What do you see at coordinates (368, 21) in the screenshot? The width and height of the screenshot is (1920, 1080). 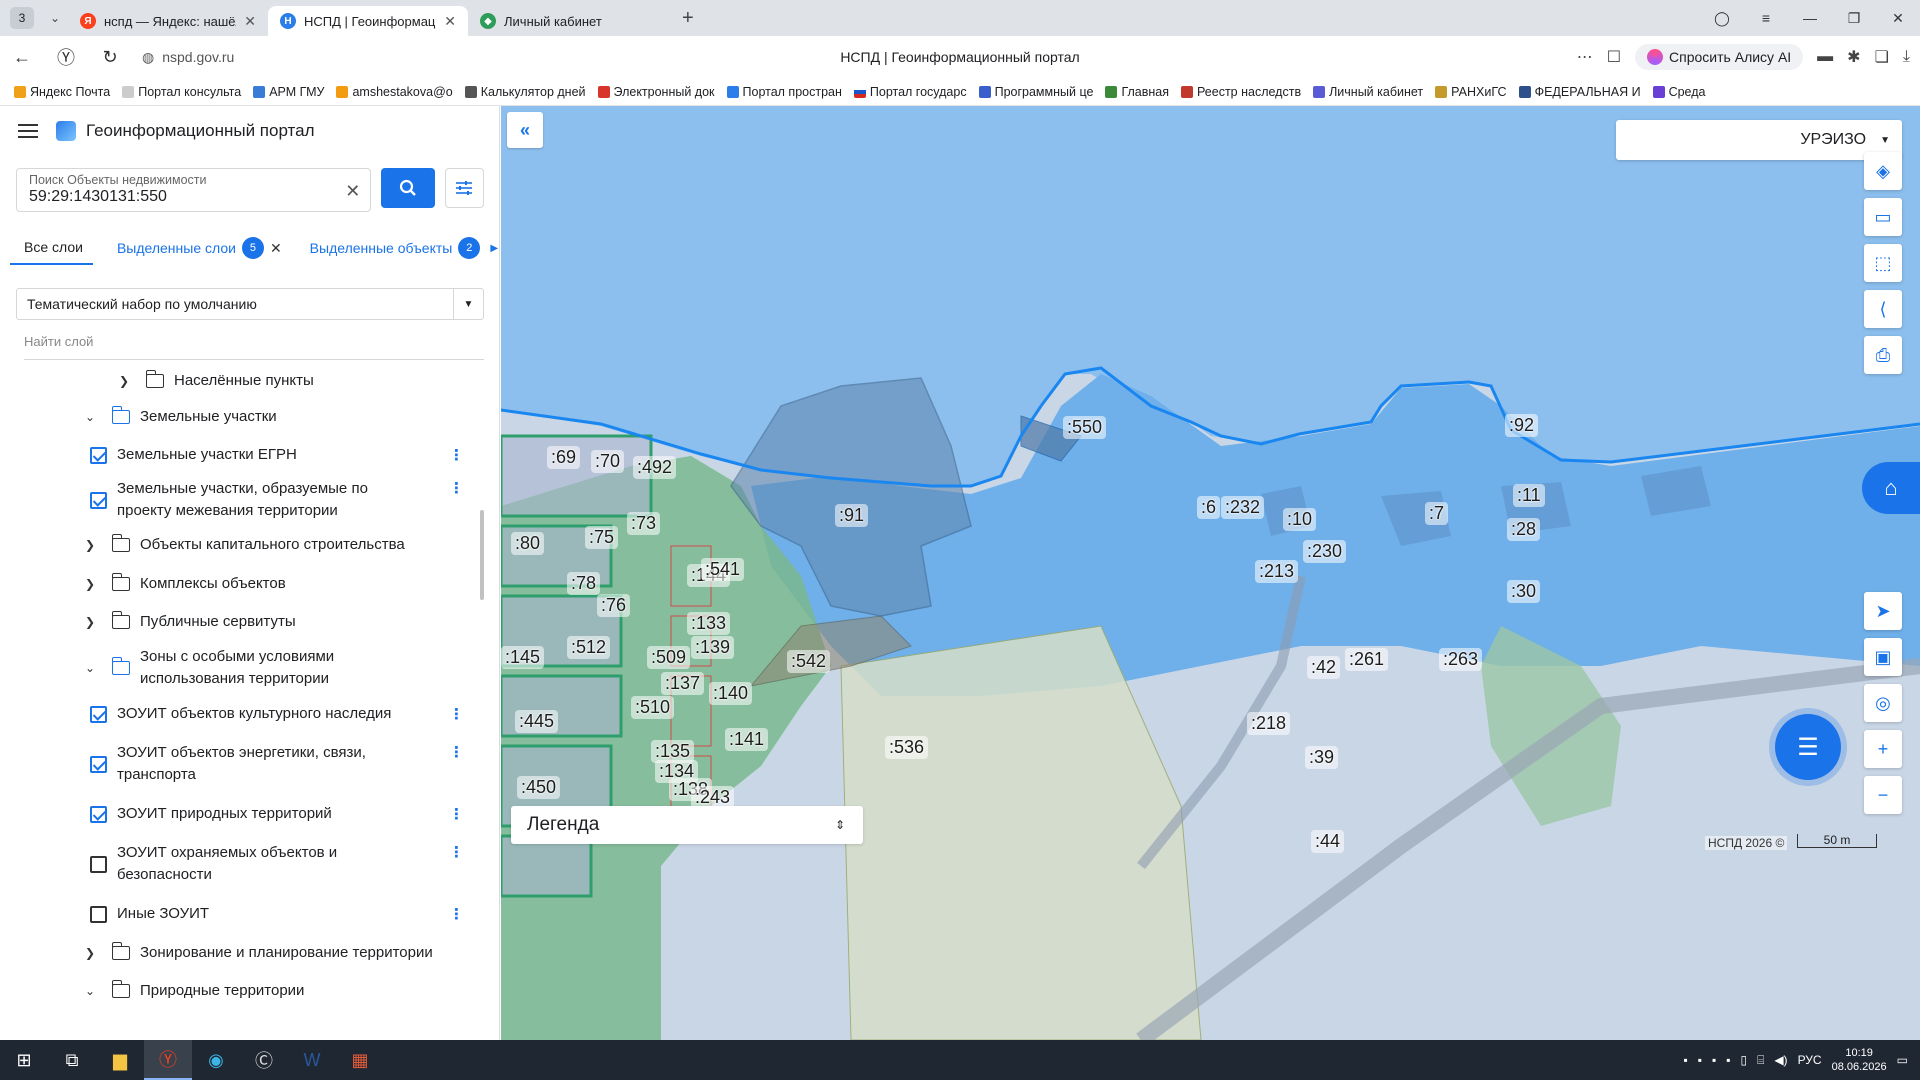 I see `browser-tab-nspd: Н НСПД | Геоинформаци ✕` at bounding box center [368, 21].